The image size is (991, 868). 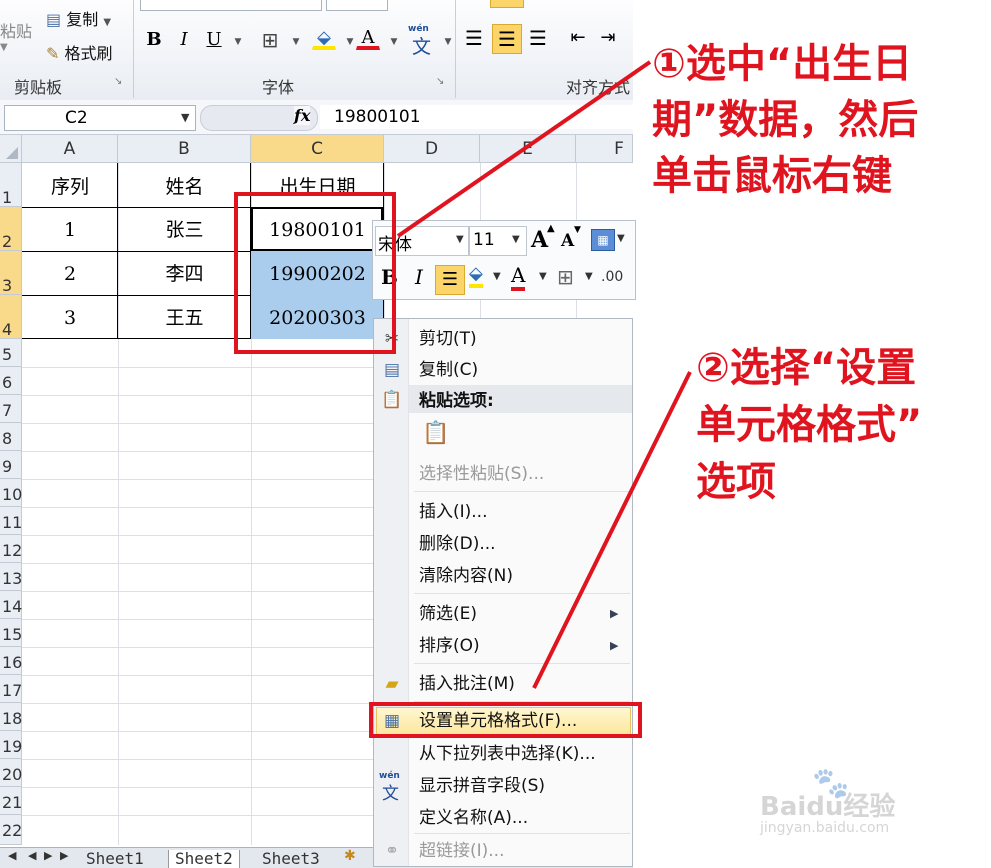 What do you see at coordinates (782, 64) in the screenshot?
I see `annotation-step1-line1: ①选中“出生日` at bounding box center [782, 64].